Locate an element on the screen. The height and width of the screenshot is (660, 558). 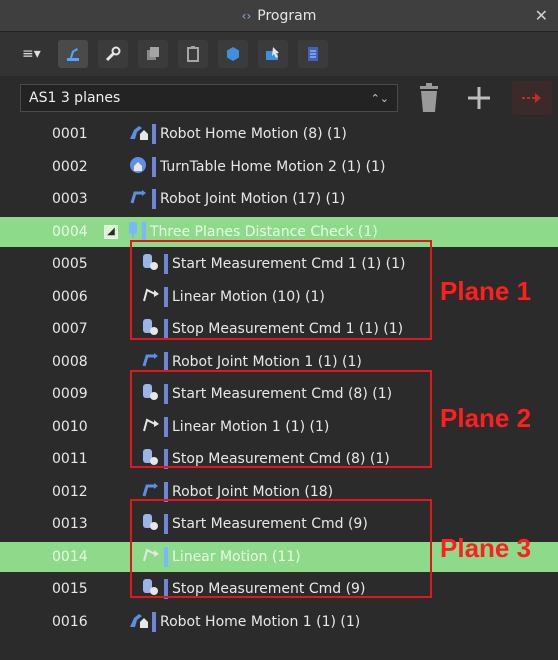
statement-item: Robot Home Motion (8) (1) is located at coordinates (237, 134).